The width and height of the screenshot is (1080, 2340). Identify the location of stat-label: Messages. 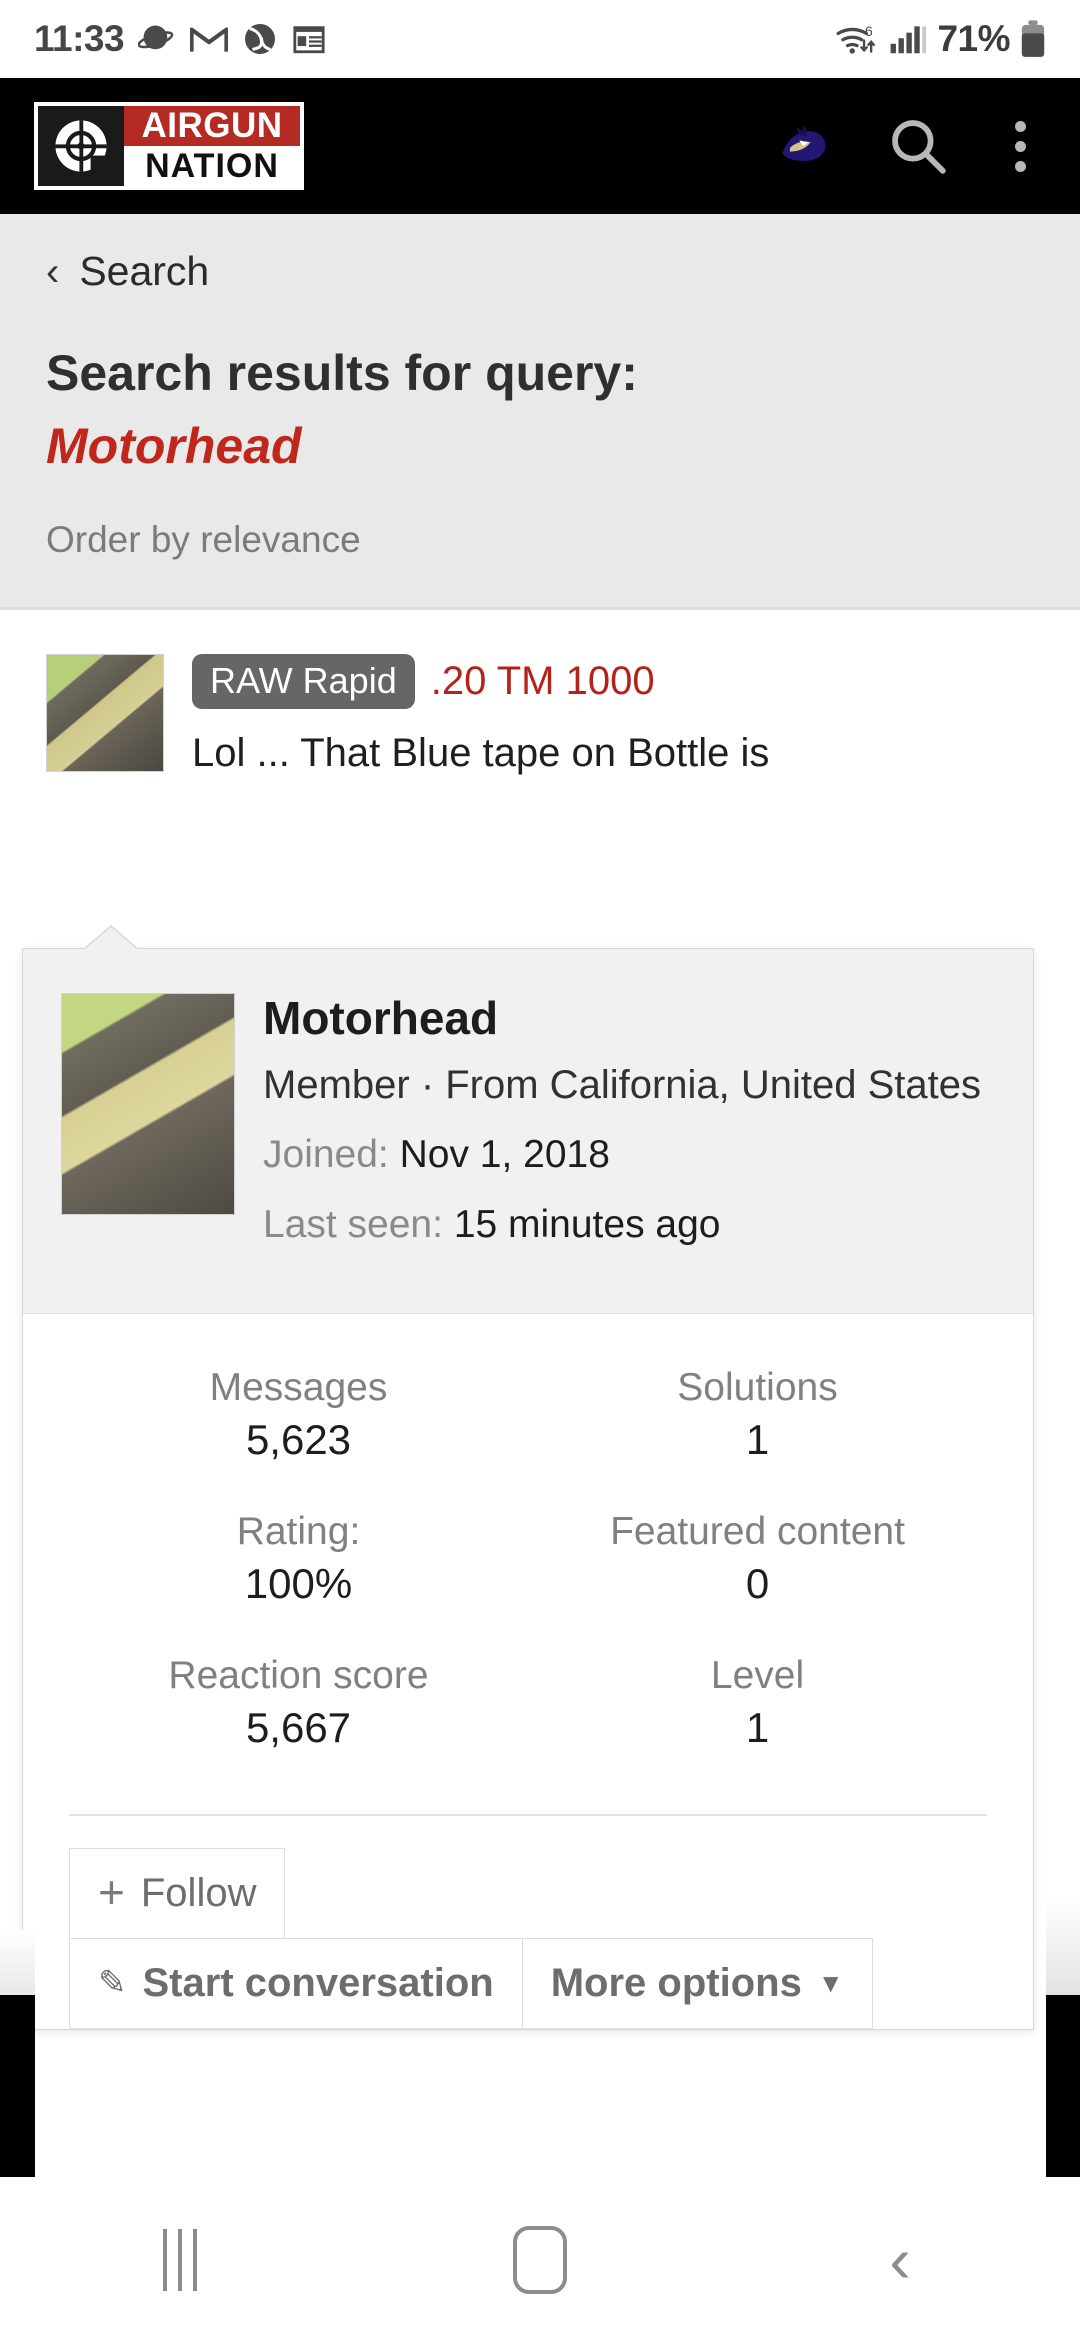
(298, 1387).